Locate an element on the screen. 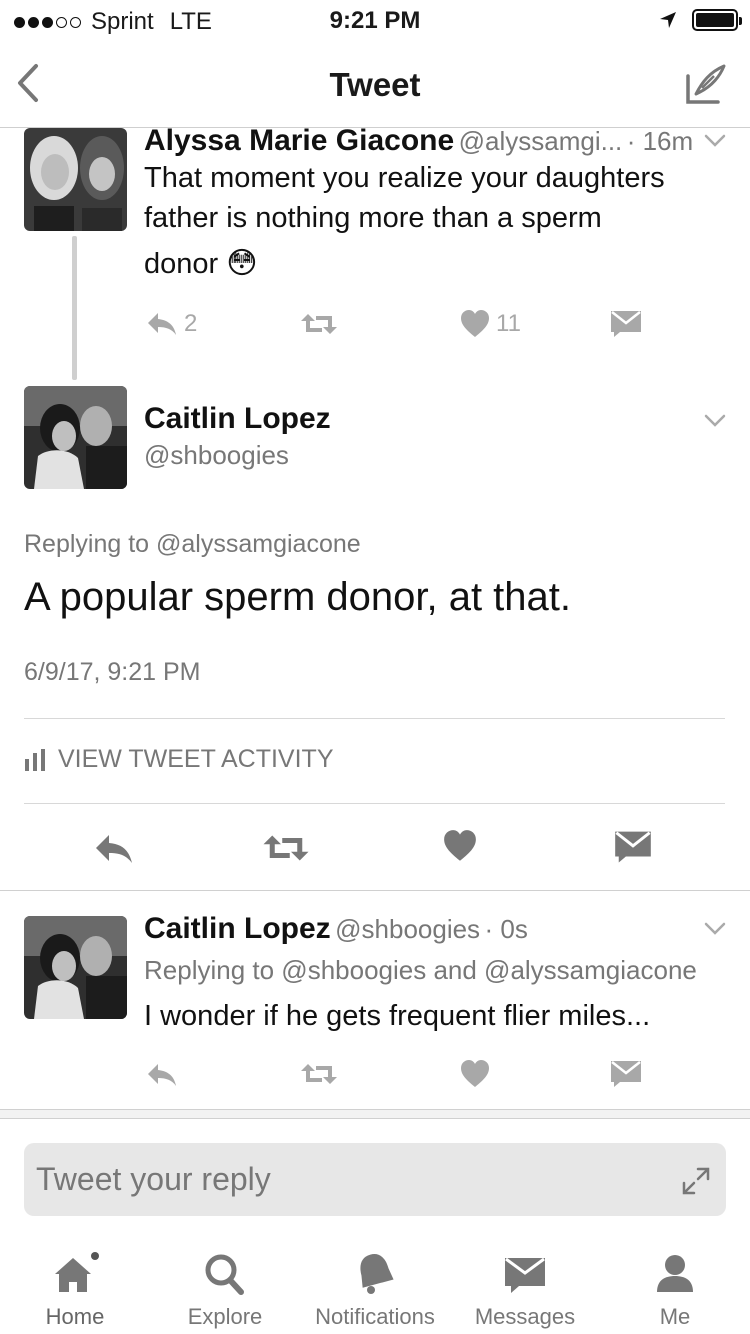  tweet-timestamp: 6/9/17, 9:21 PM is located at coordinates (112, 672).